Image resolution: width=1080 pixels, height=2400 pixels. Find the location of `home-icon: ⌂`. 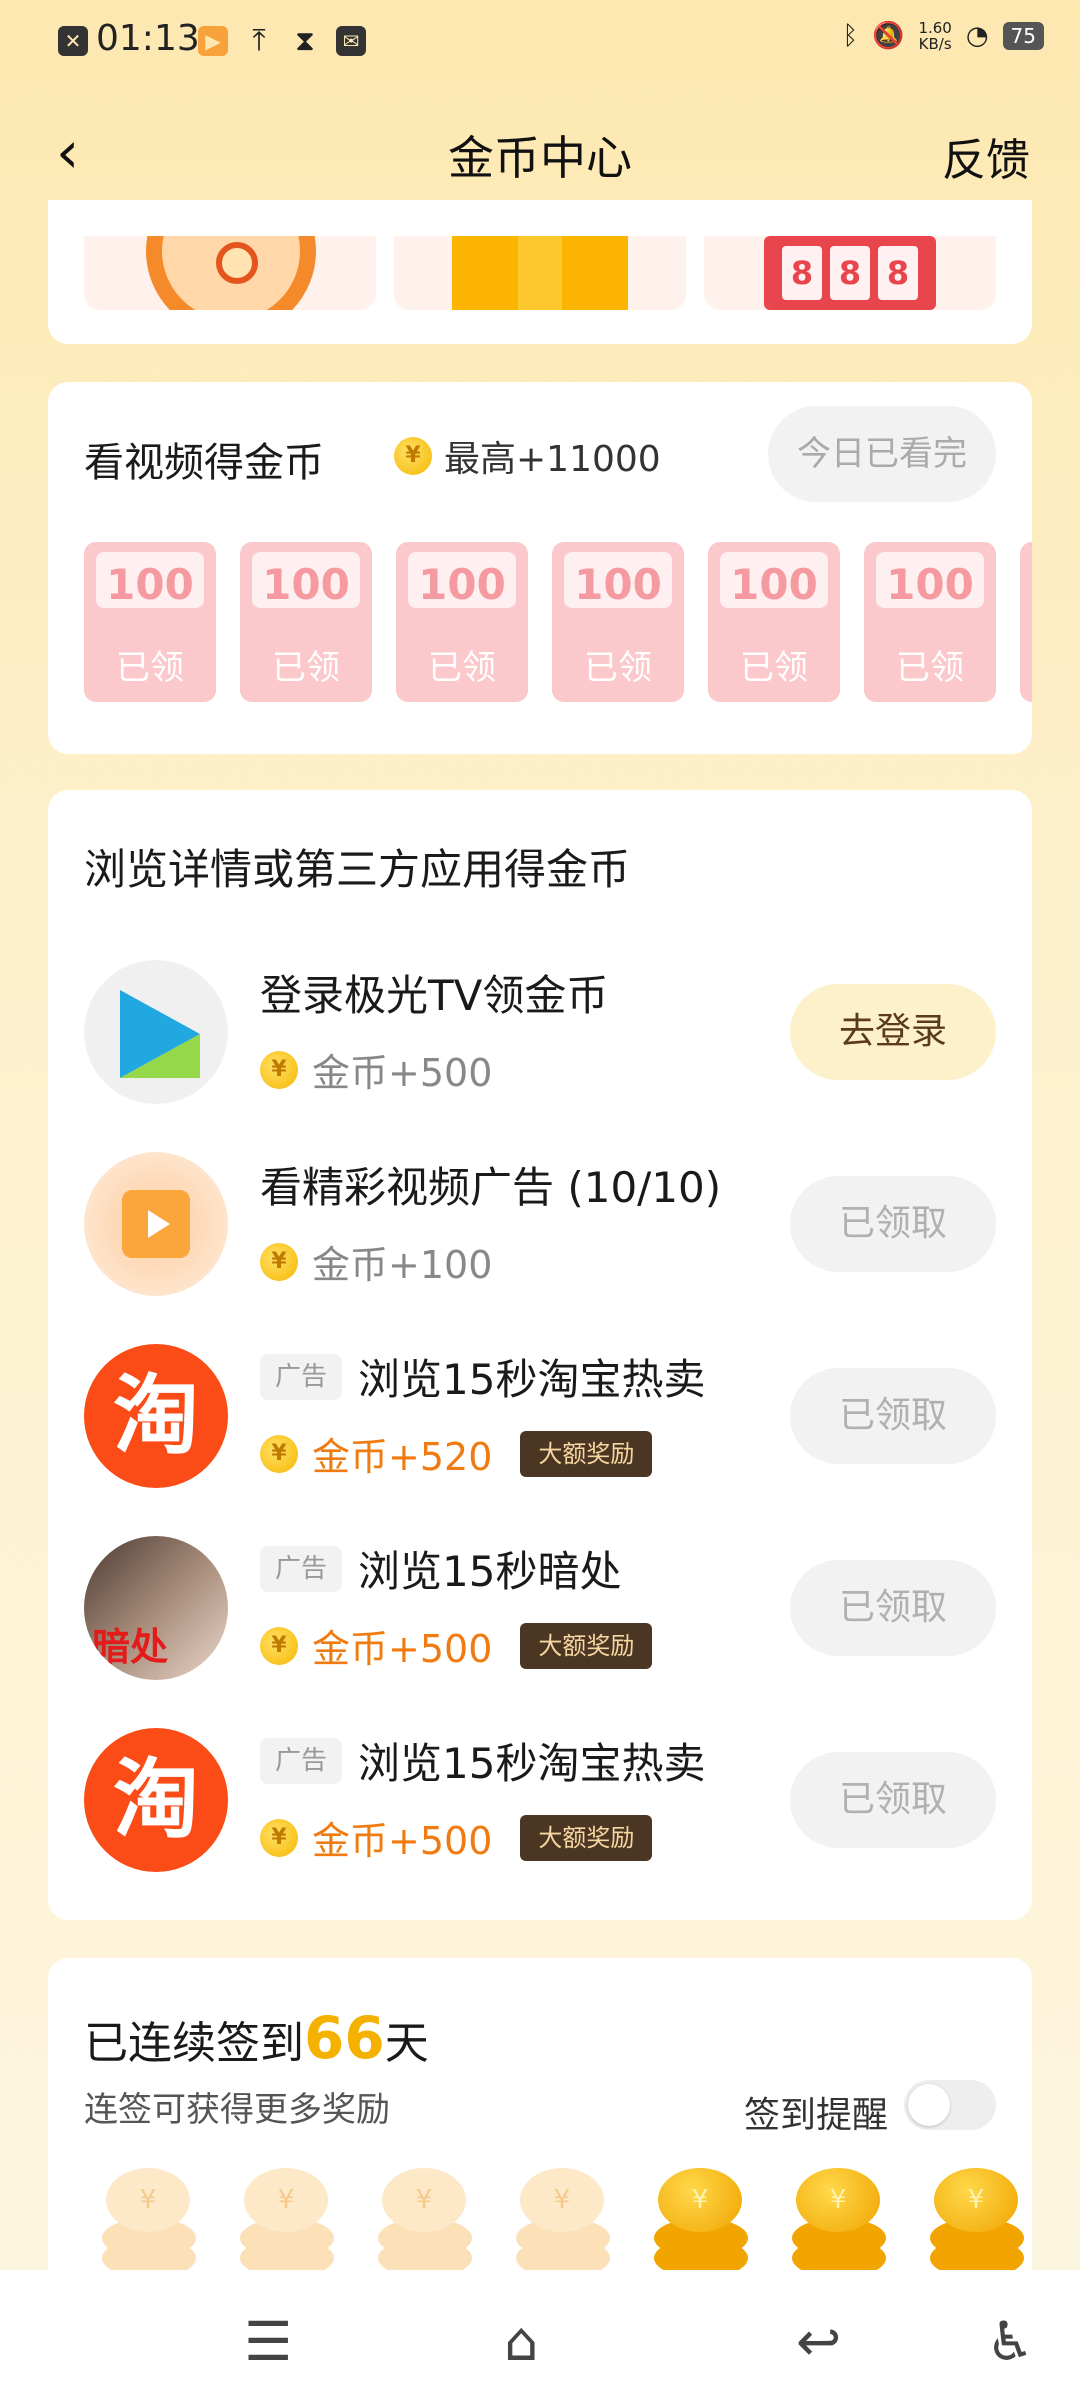

home-icon: ⌂ is located at coordinates (521, 2341).